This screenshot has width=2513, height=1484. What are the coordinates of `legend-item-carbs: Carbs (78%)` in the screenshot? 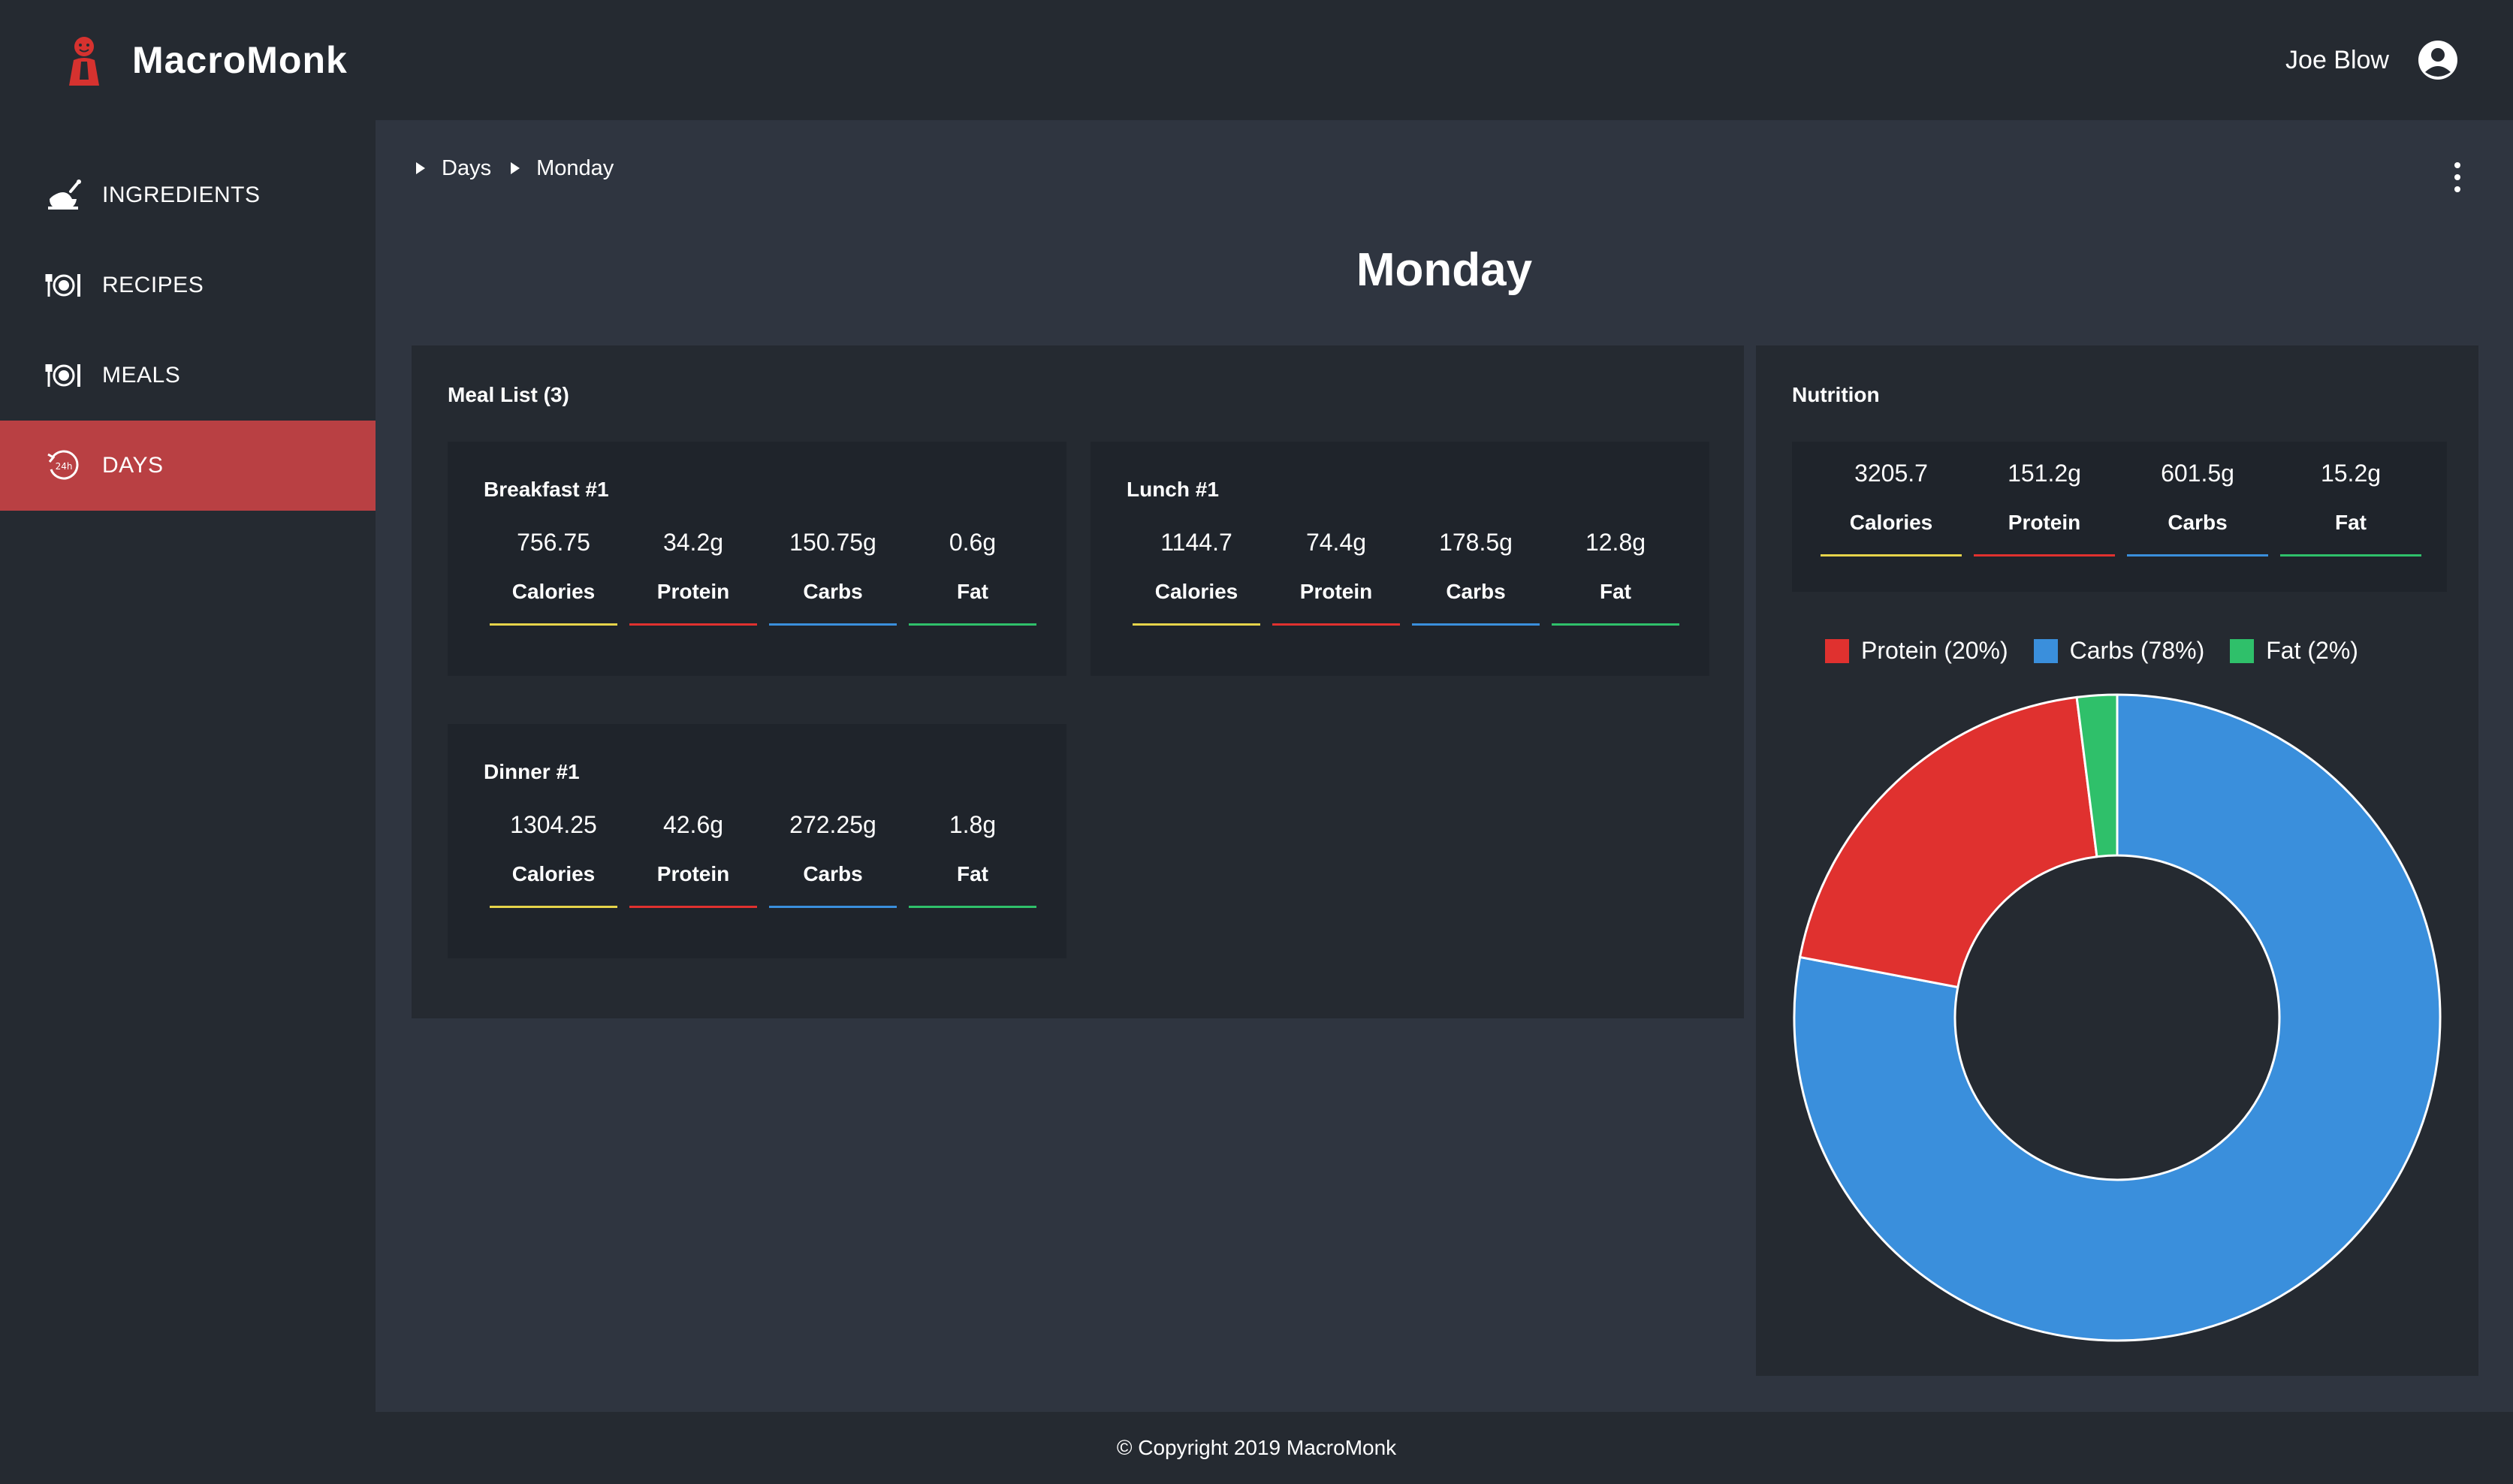 It's located at (2119, 651).